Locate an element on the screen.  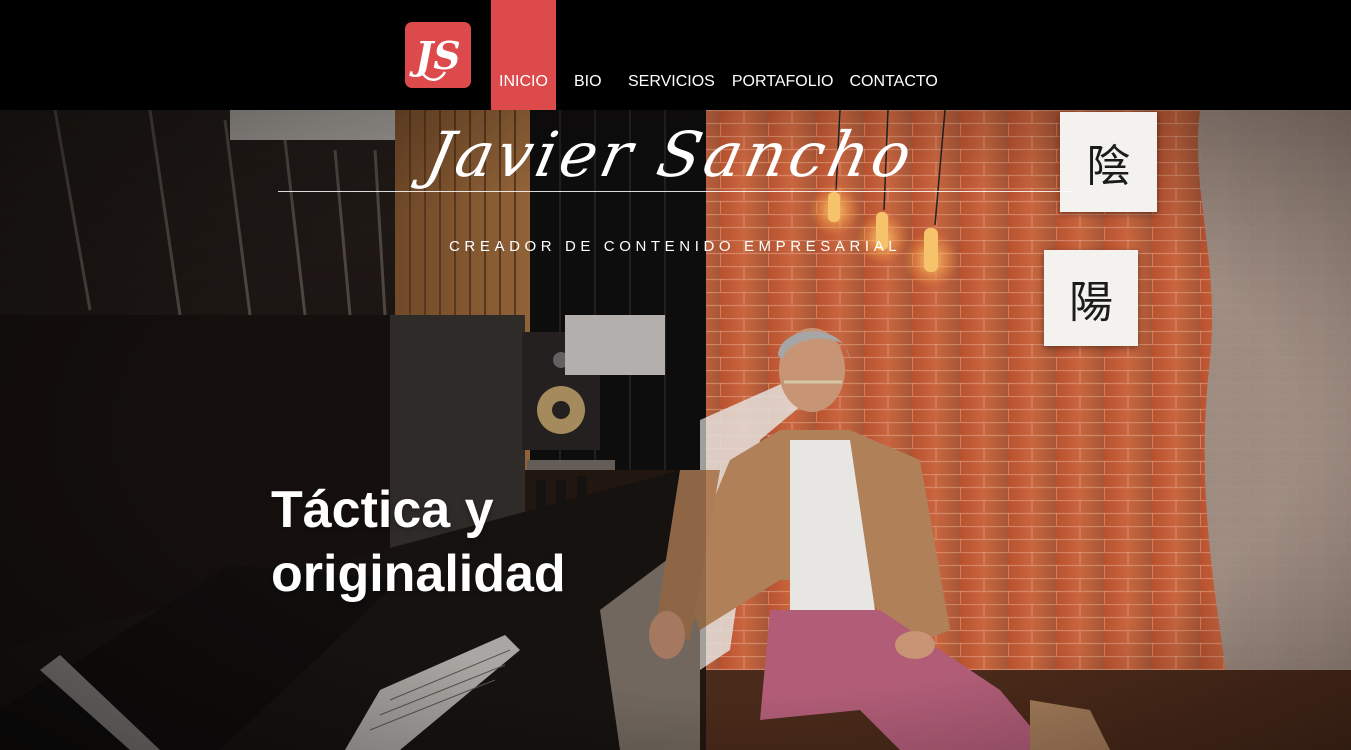
nav-item-servicios: SERVICIOS is located at coordinates (671, 55).